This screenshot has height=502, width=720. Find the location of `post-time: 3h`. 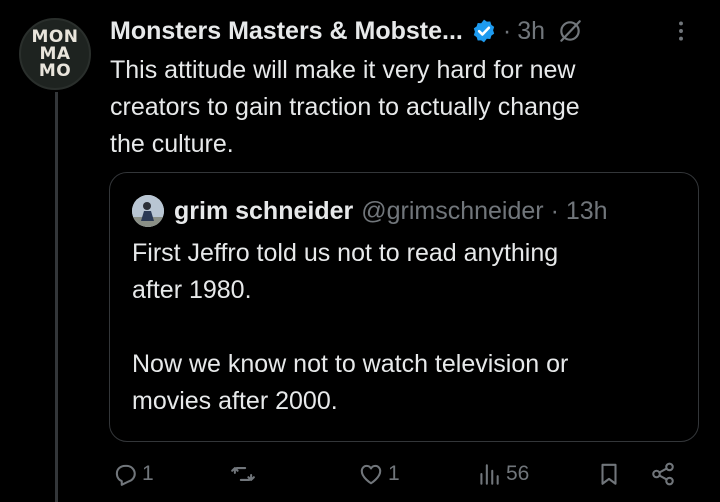

post-time: 3h is located at coordinates (531, 31).